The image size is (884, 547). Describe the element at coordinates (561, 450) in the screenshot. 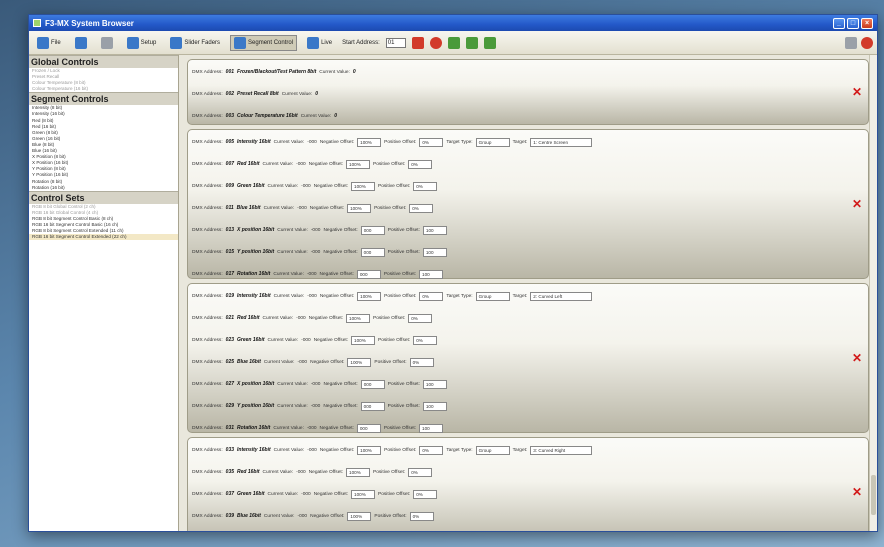

I see `target-select: 3: Curved Right` at that location.